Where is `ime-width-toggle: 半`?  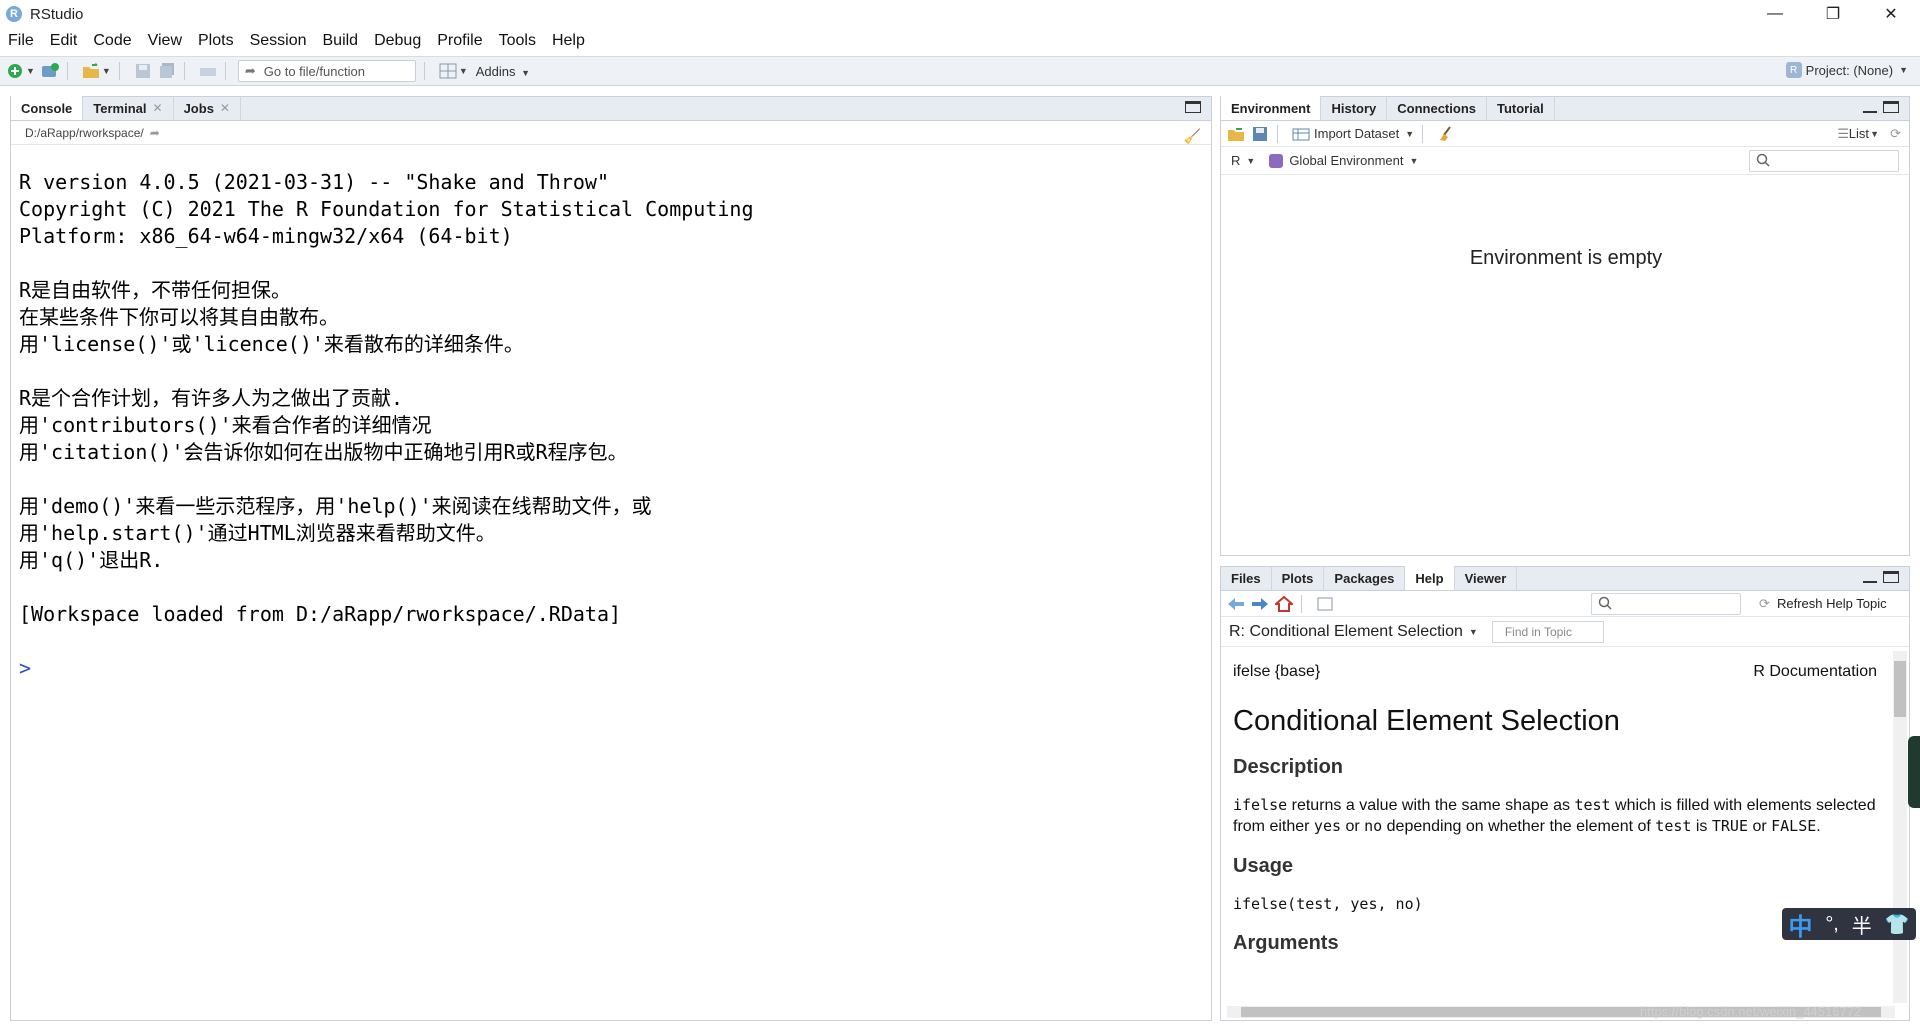 ime-width-toggle: 半 is located at coordinates (1862, 924).